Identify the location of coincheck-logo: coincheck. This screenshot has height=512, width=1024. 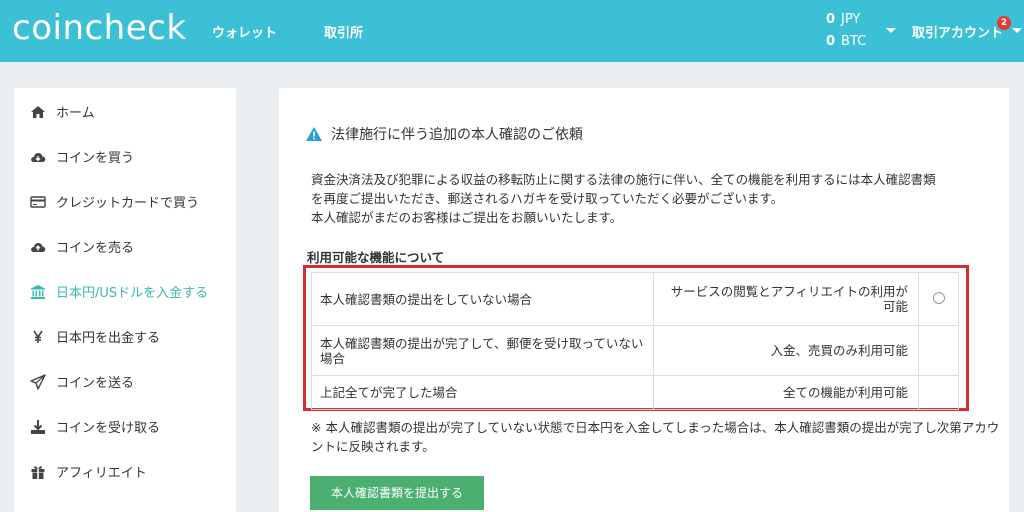
(99, 28).